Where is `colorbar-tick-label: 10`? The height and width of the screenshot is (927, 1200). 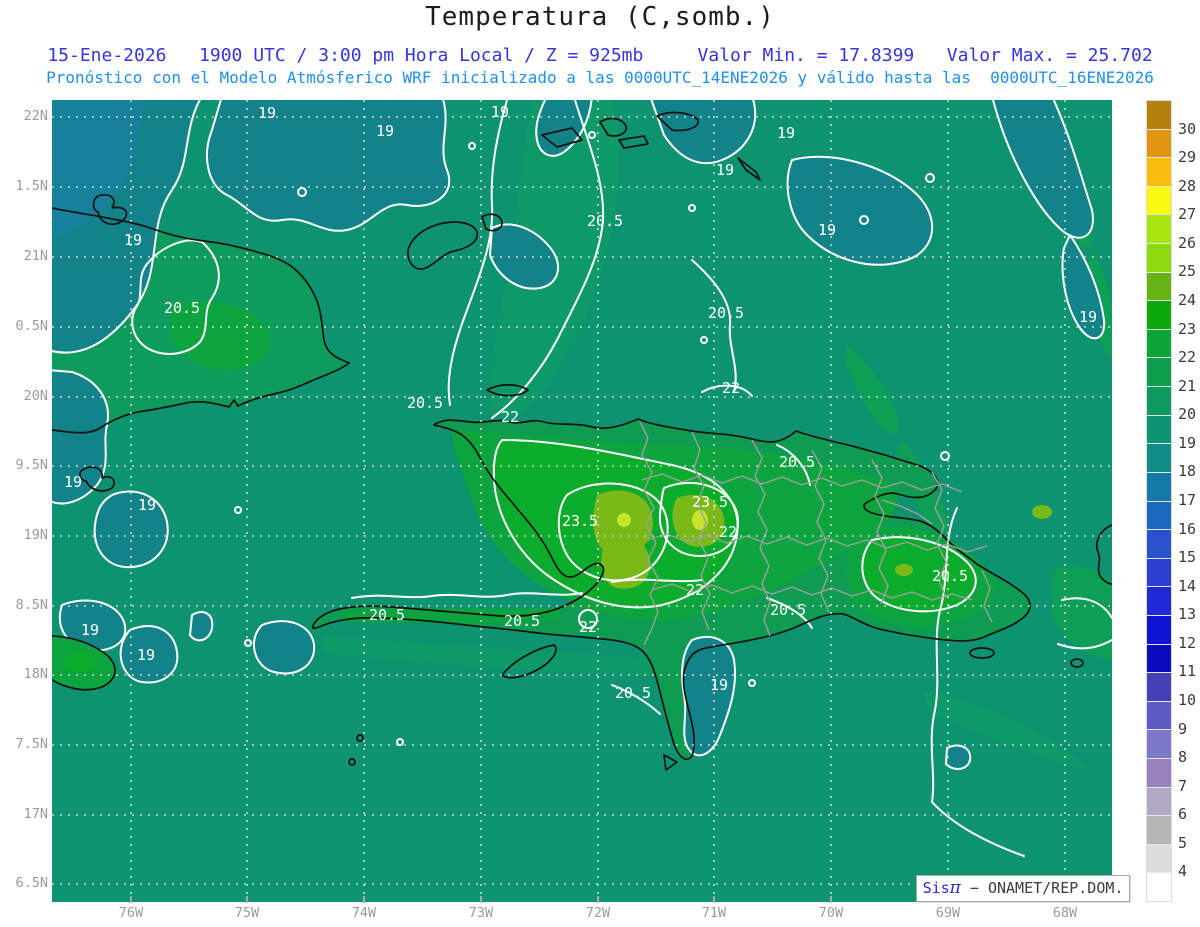 colorbar-tick-label: 10 is located at coordinates (1187, 700).